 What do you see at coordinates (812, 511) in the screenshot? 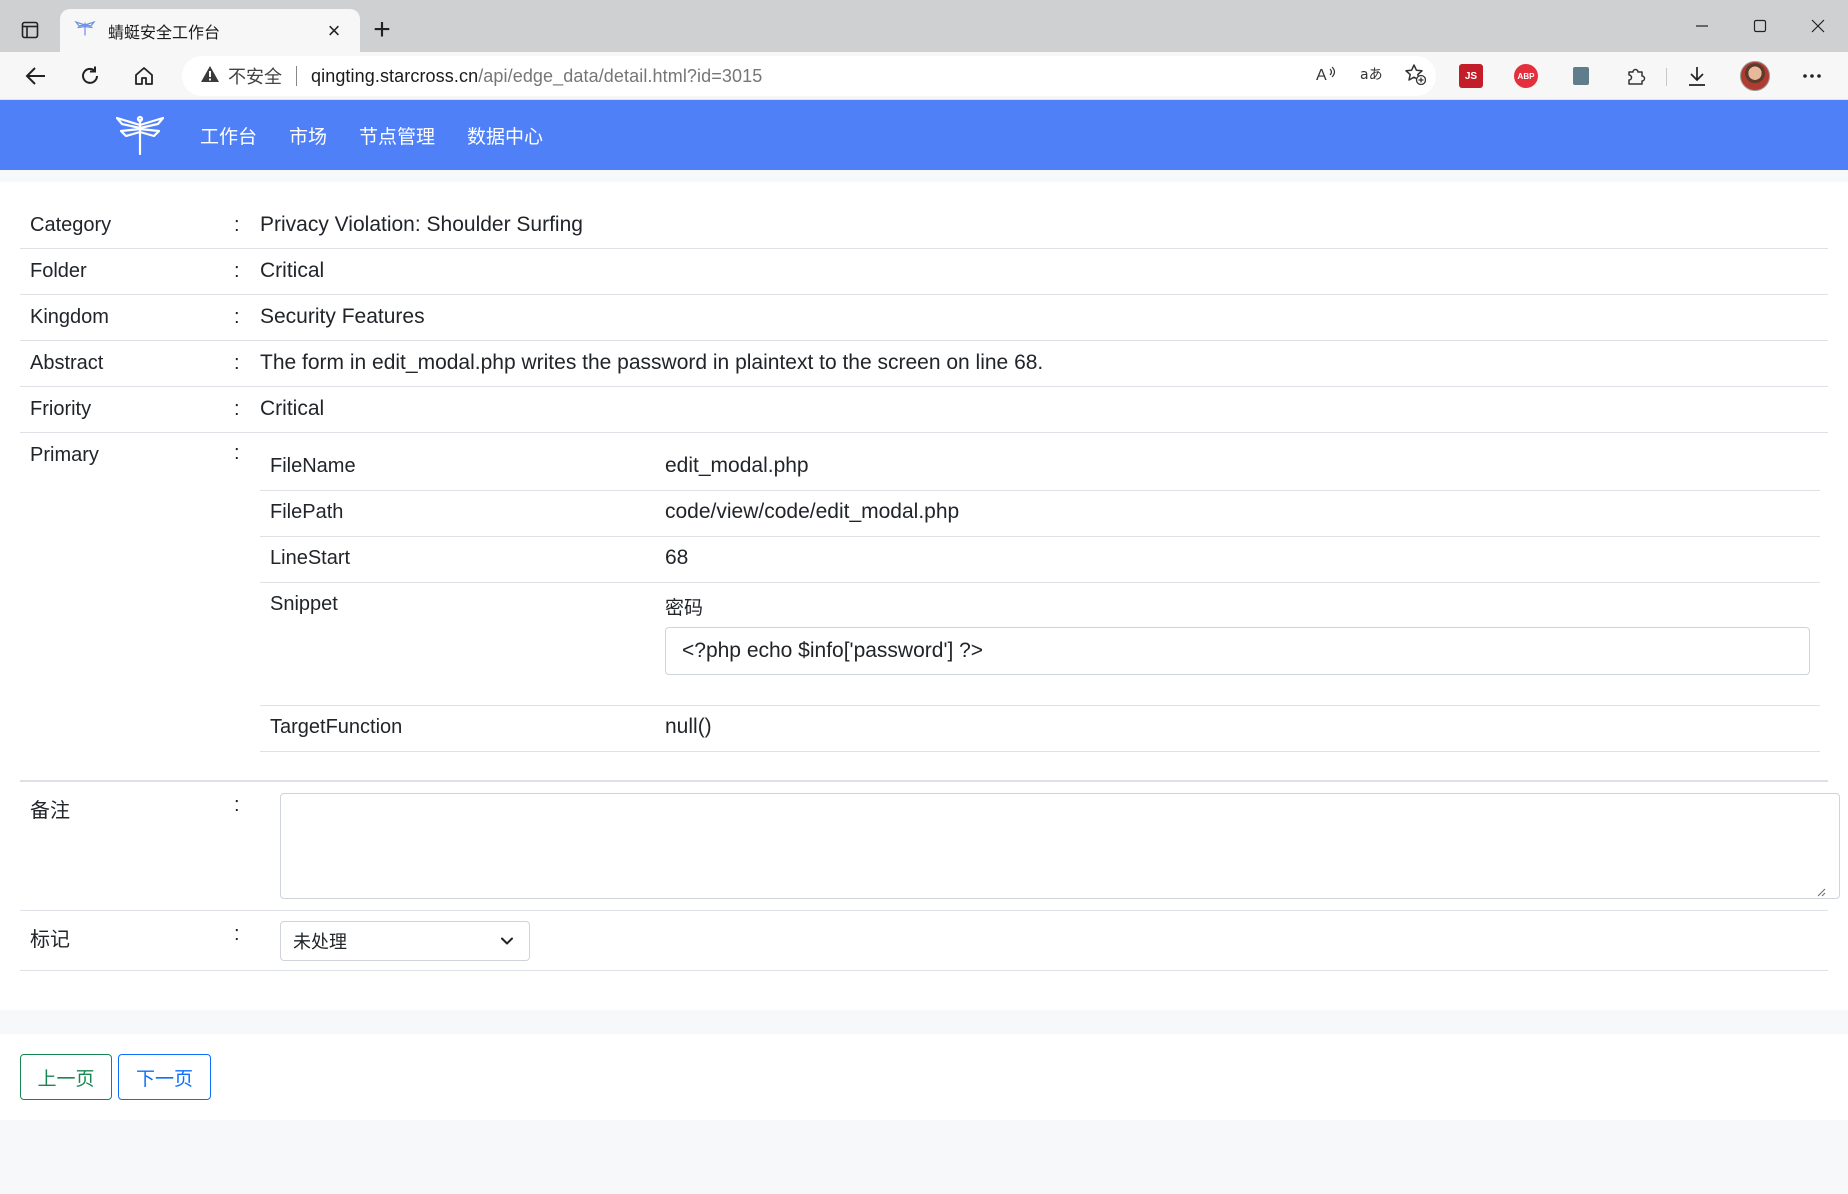
I see `filepath-value: code/view/code/edit_modal.php` at bounding box center [812, 511].